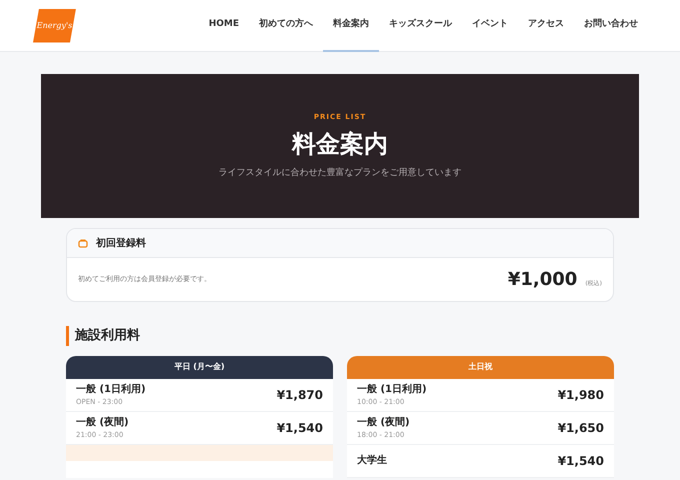 The width and height of the screenshot is (680, 480). What do you see at coordinates (543, 280) in the screenshot?
I see `price: ¥1,000` at bounding box center [543, 280].